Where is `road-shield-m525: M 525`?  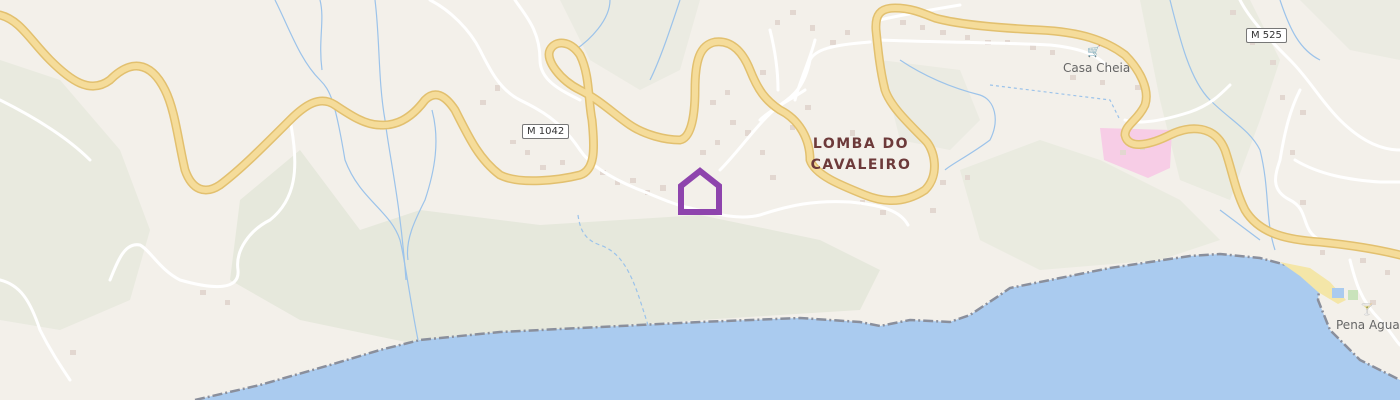 road-shield-m525: M 525 is located at coordinates (1266, 35).